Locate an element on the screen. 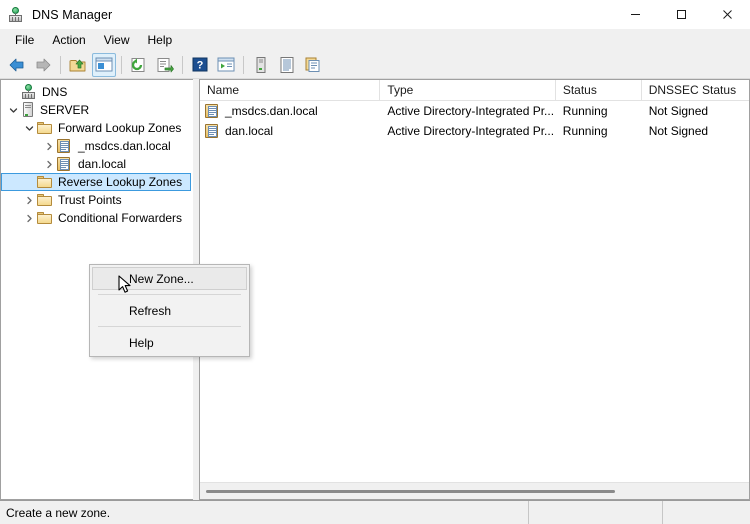  close-button is located at coordinates (727, 14).